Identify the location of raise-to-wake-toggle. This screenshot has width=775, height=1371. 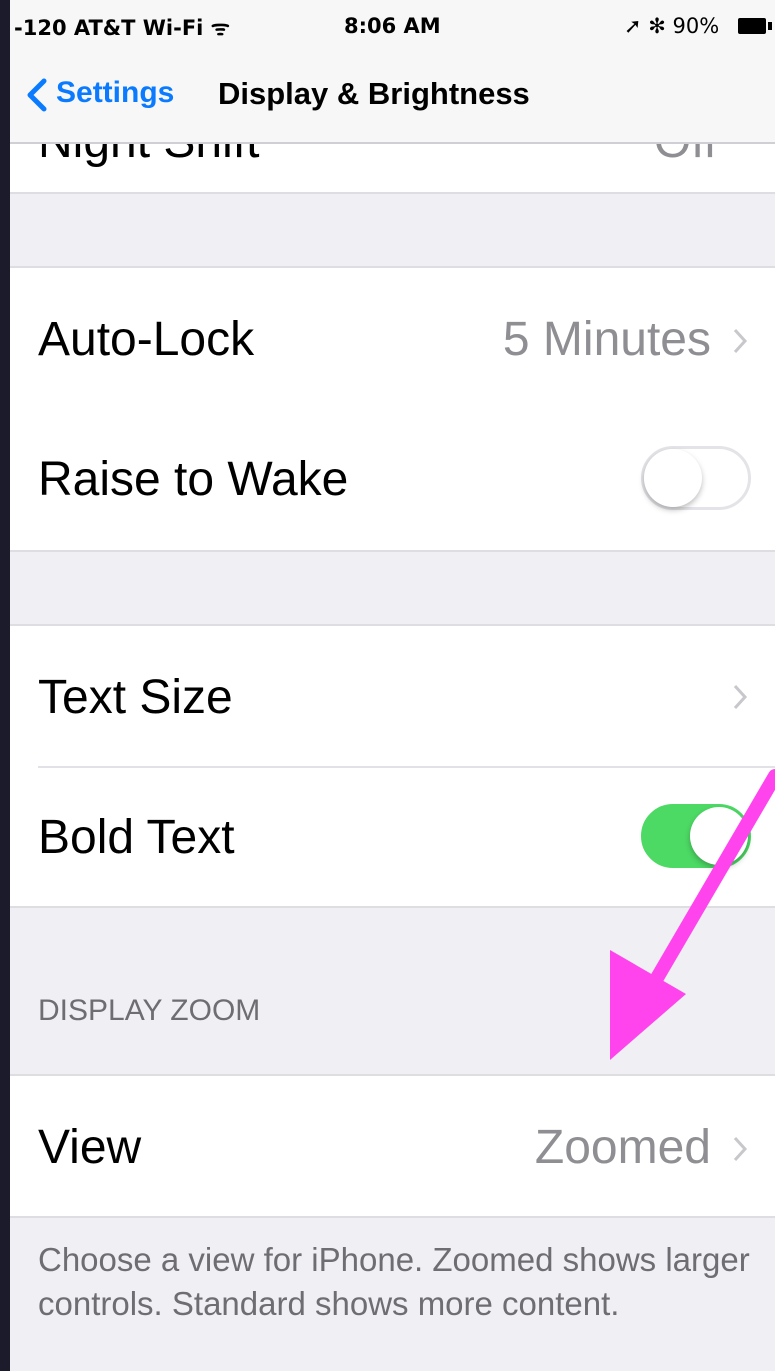
(696, 478).